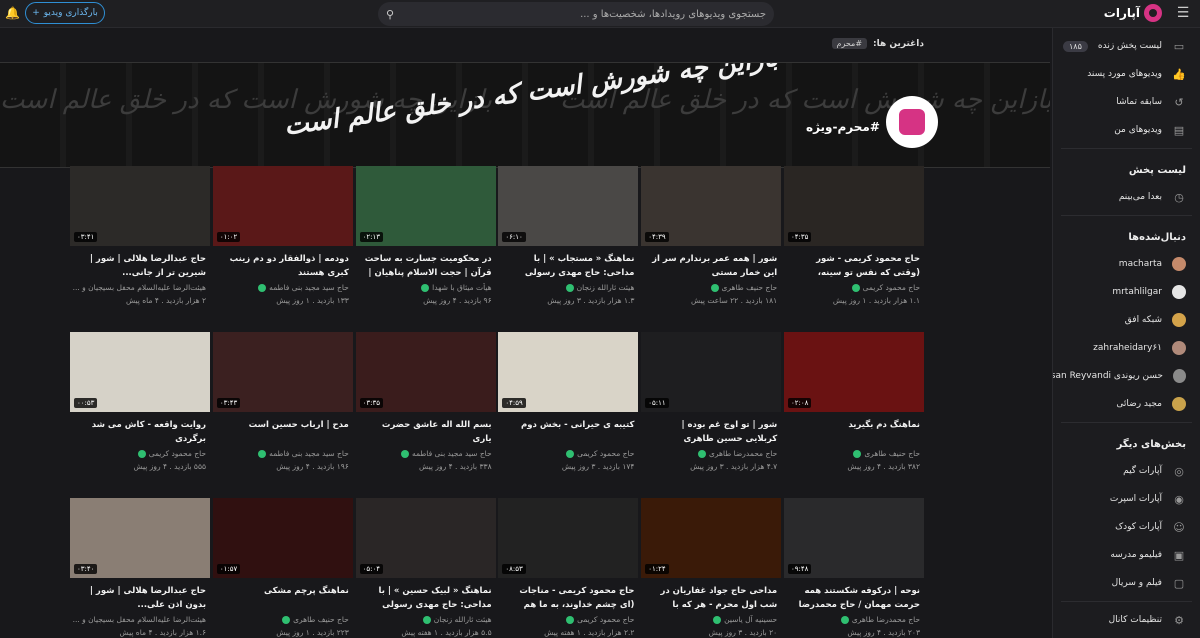 This screenshot has height=638, width=1200. Describe the element at coordinates (1126, 620) in the screenshot. I see `sidebar-item-settings: ⚙ تنظیمات کانال` at that location.